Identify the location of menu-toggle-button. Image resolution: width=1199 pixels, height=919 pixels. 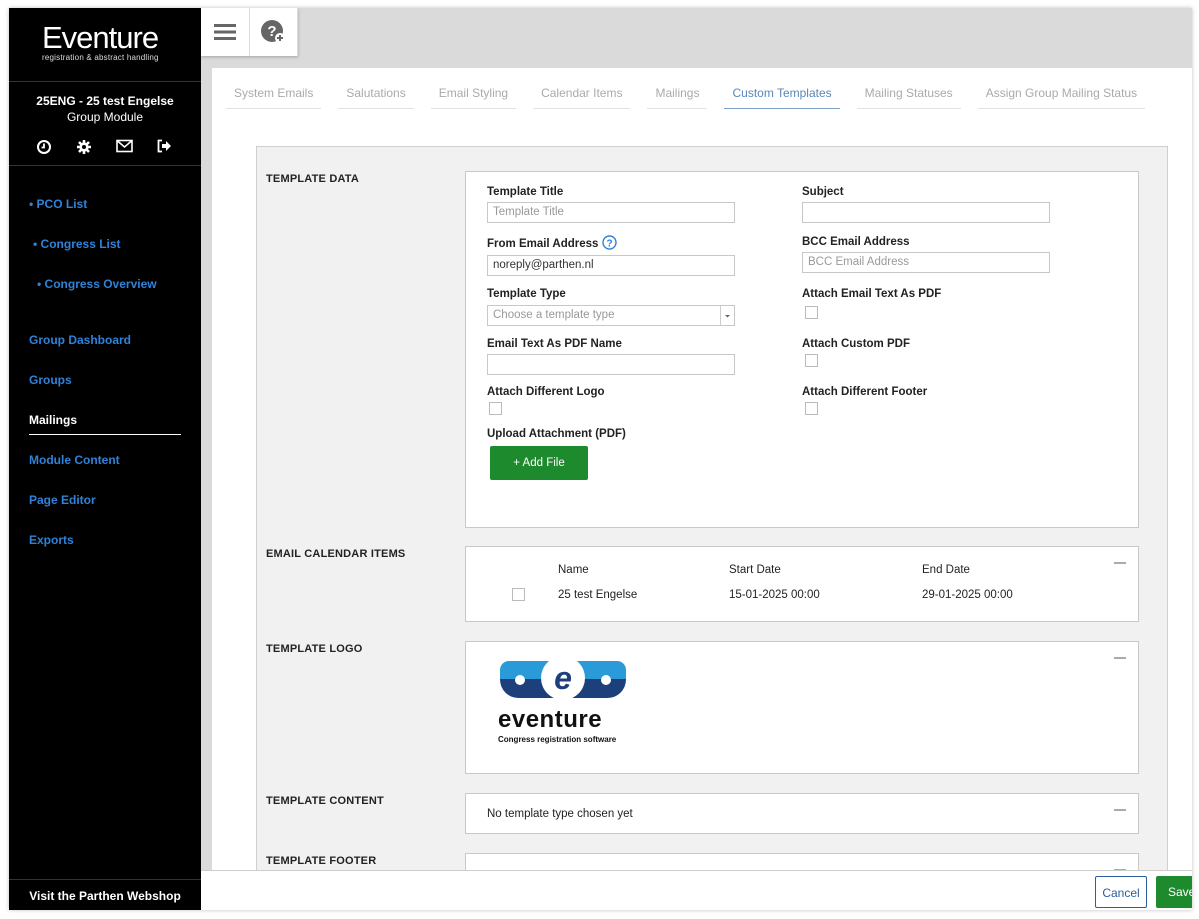
(225, 32).